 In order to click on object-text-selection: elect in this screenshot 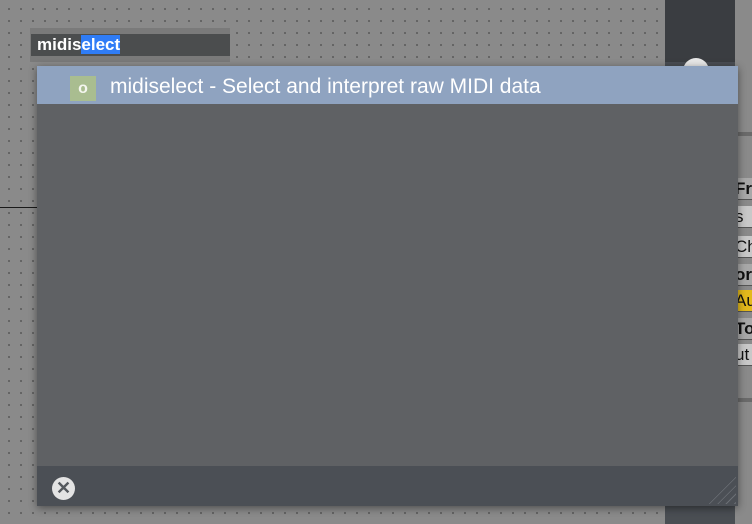, I will do `click(101, 44)`.